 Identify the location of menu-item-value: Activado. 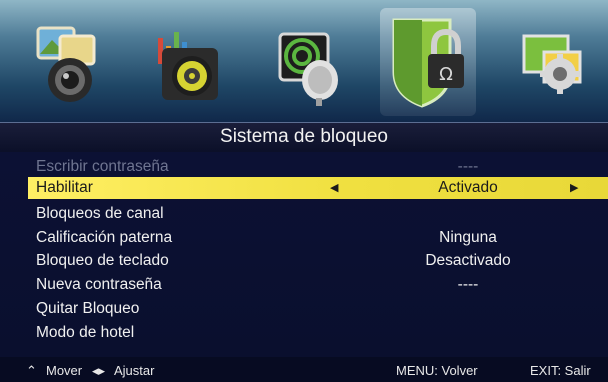
(468, 187).